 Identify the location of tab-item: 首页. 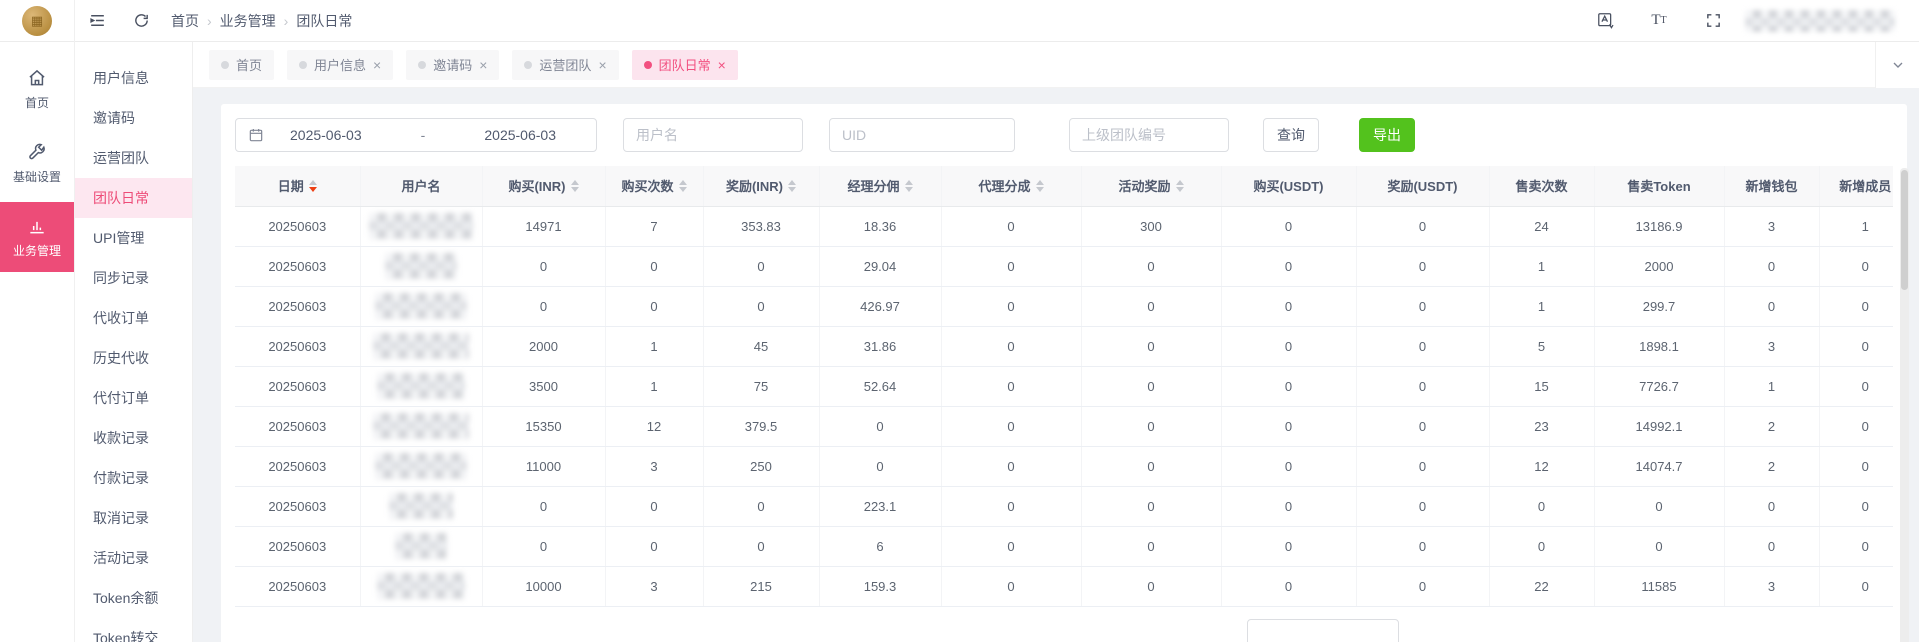
(242, 64).